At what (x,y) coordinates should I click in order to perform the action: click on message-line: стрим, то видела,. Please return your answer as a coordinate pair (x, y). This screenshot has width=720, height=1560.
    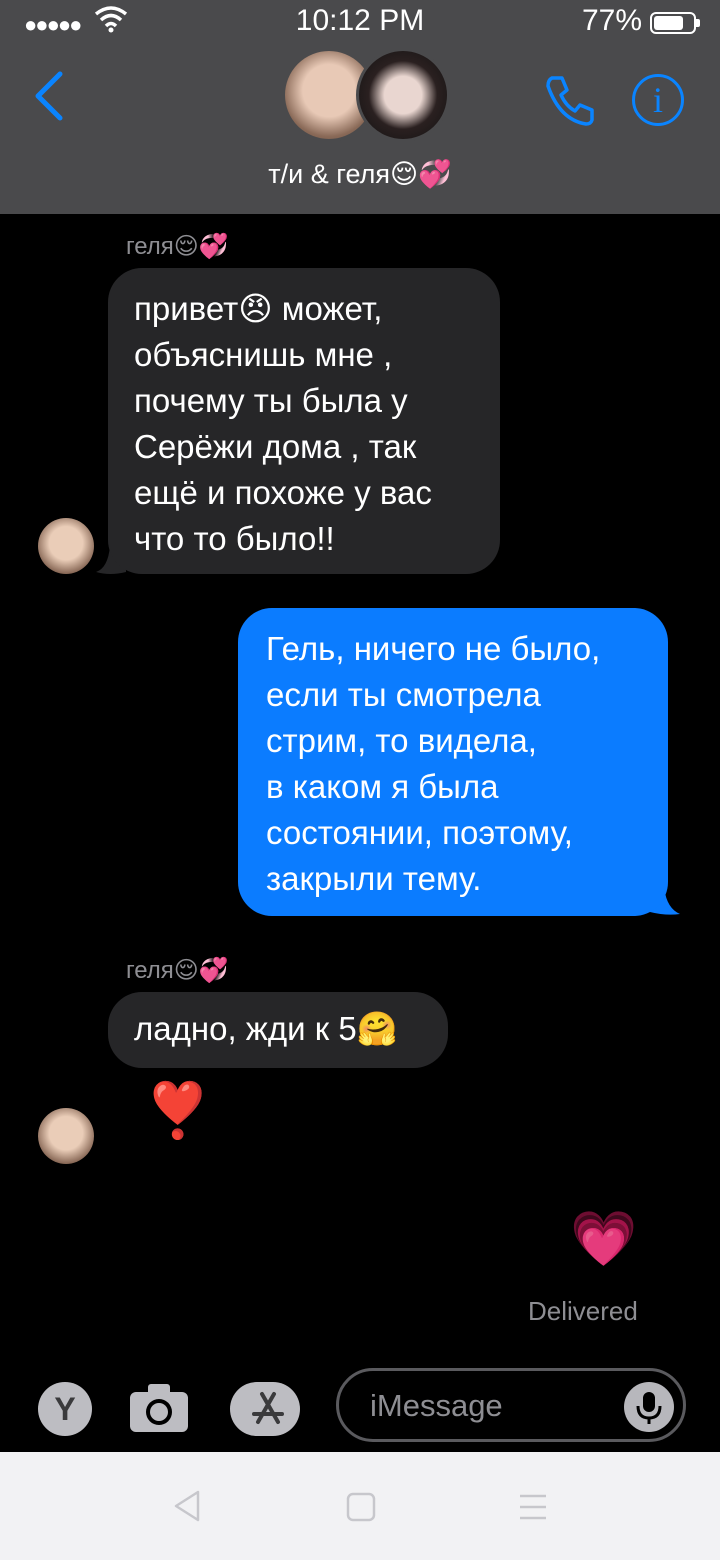
    Looking at the image, I should click on (401, 740).